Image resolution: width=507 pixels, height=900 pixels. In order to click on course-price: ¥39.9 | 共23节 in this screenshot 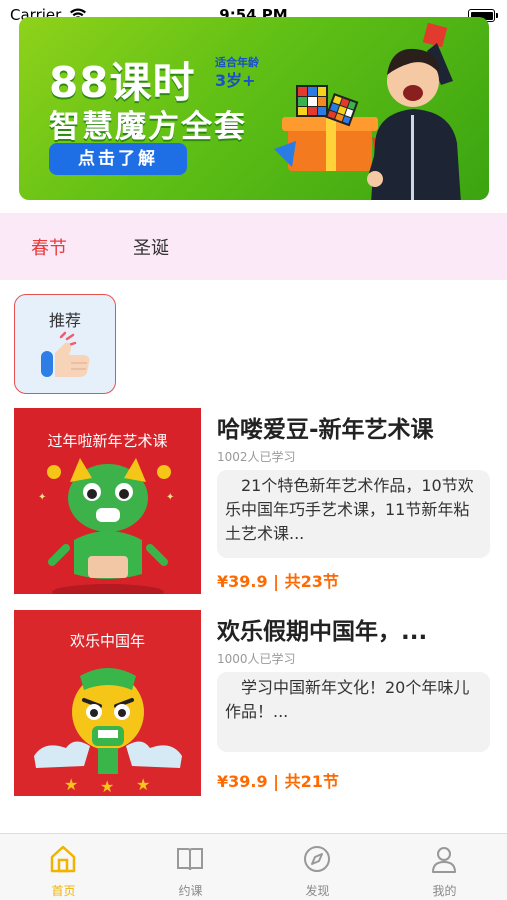, I will do `click(278, 581)`.